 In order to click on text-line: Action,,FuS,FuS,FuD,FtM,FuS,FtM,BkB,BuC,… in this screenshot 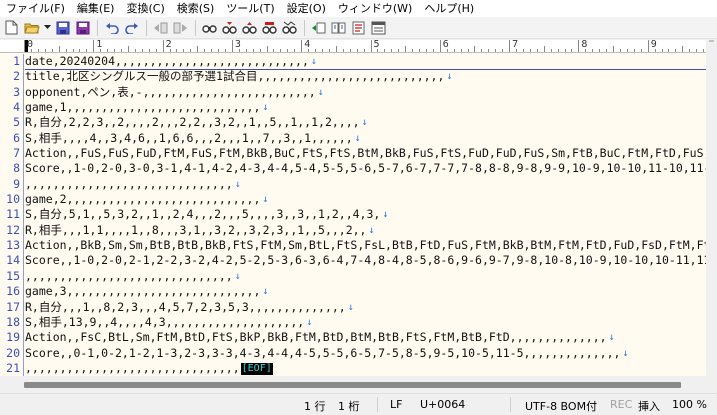, I will do `click(365, 153)`.